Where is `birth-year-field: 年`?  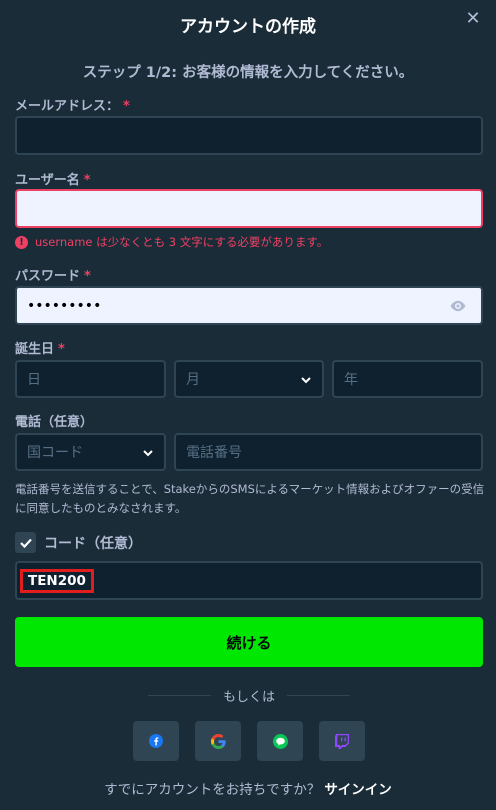
birth-year-field: 年 is located at coordinates (407, 379).